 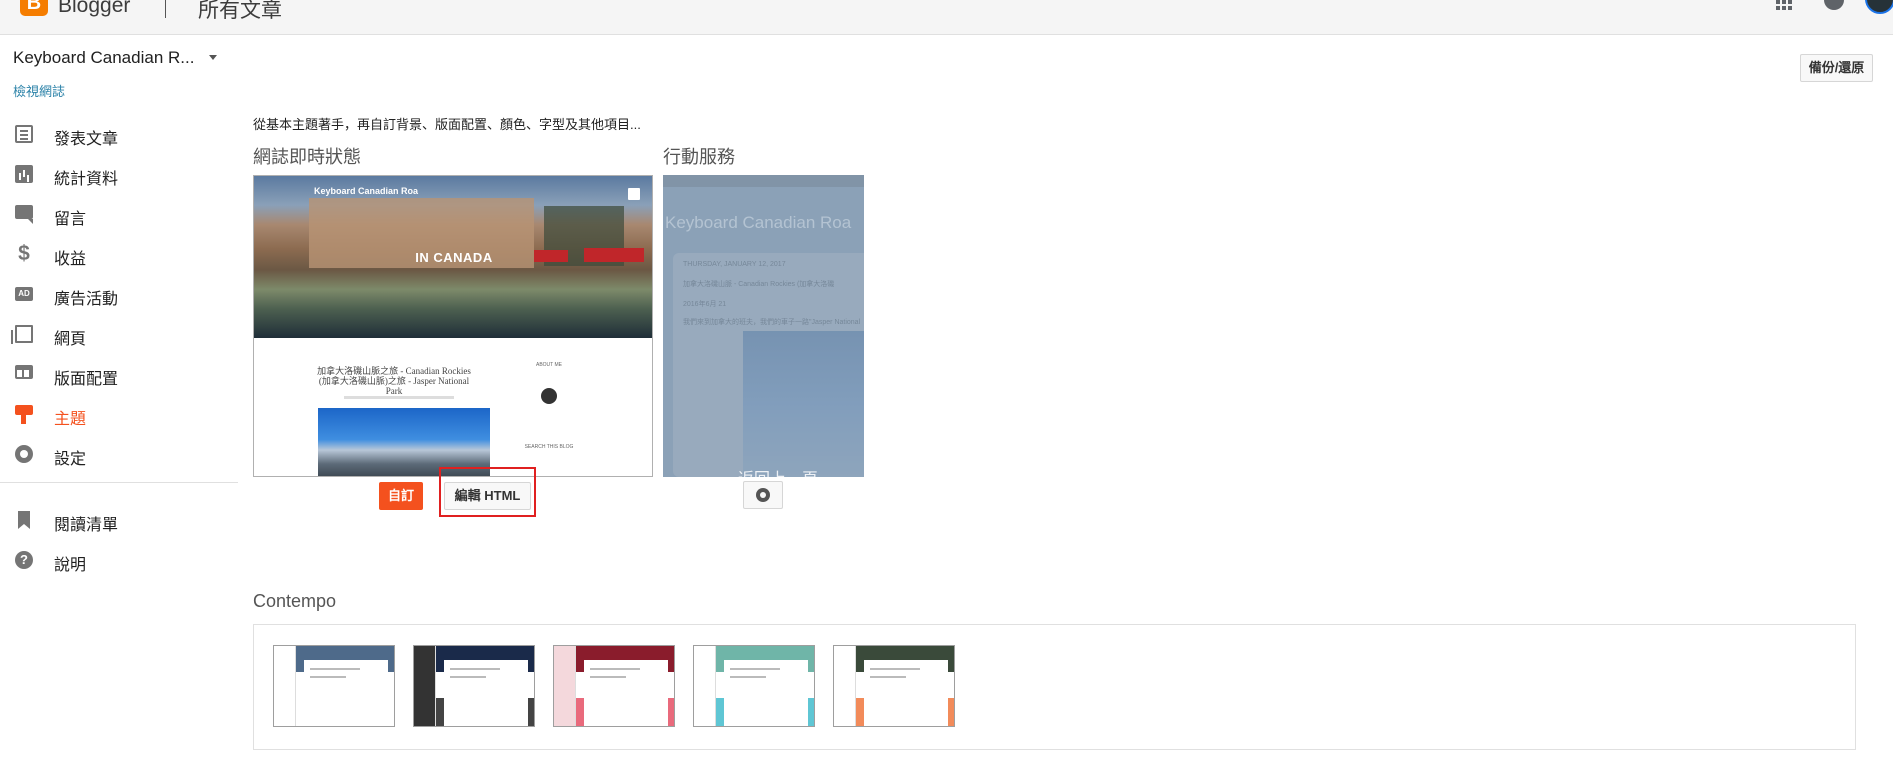 I want to click on sidebar-item-label: 說明, so click(x=70, y=565).